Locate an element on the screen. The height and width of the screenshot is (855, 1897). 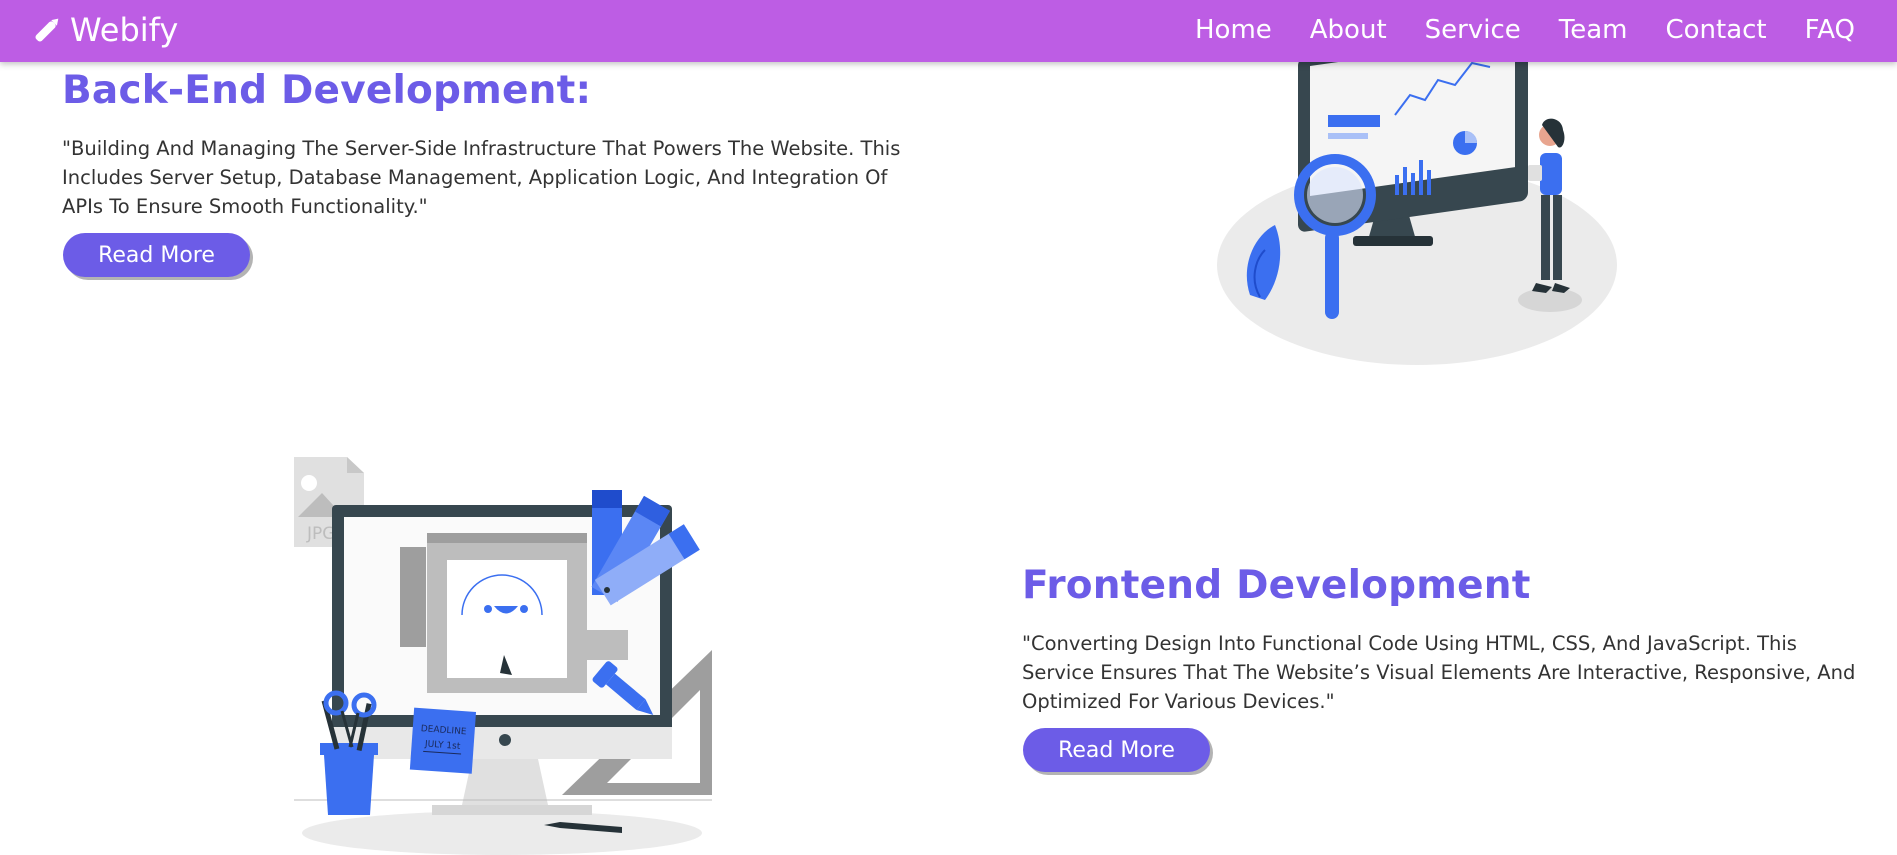
jpg-label: JPG is located at coordinates (320, 534).